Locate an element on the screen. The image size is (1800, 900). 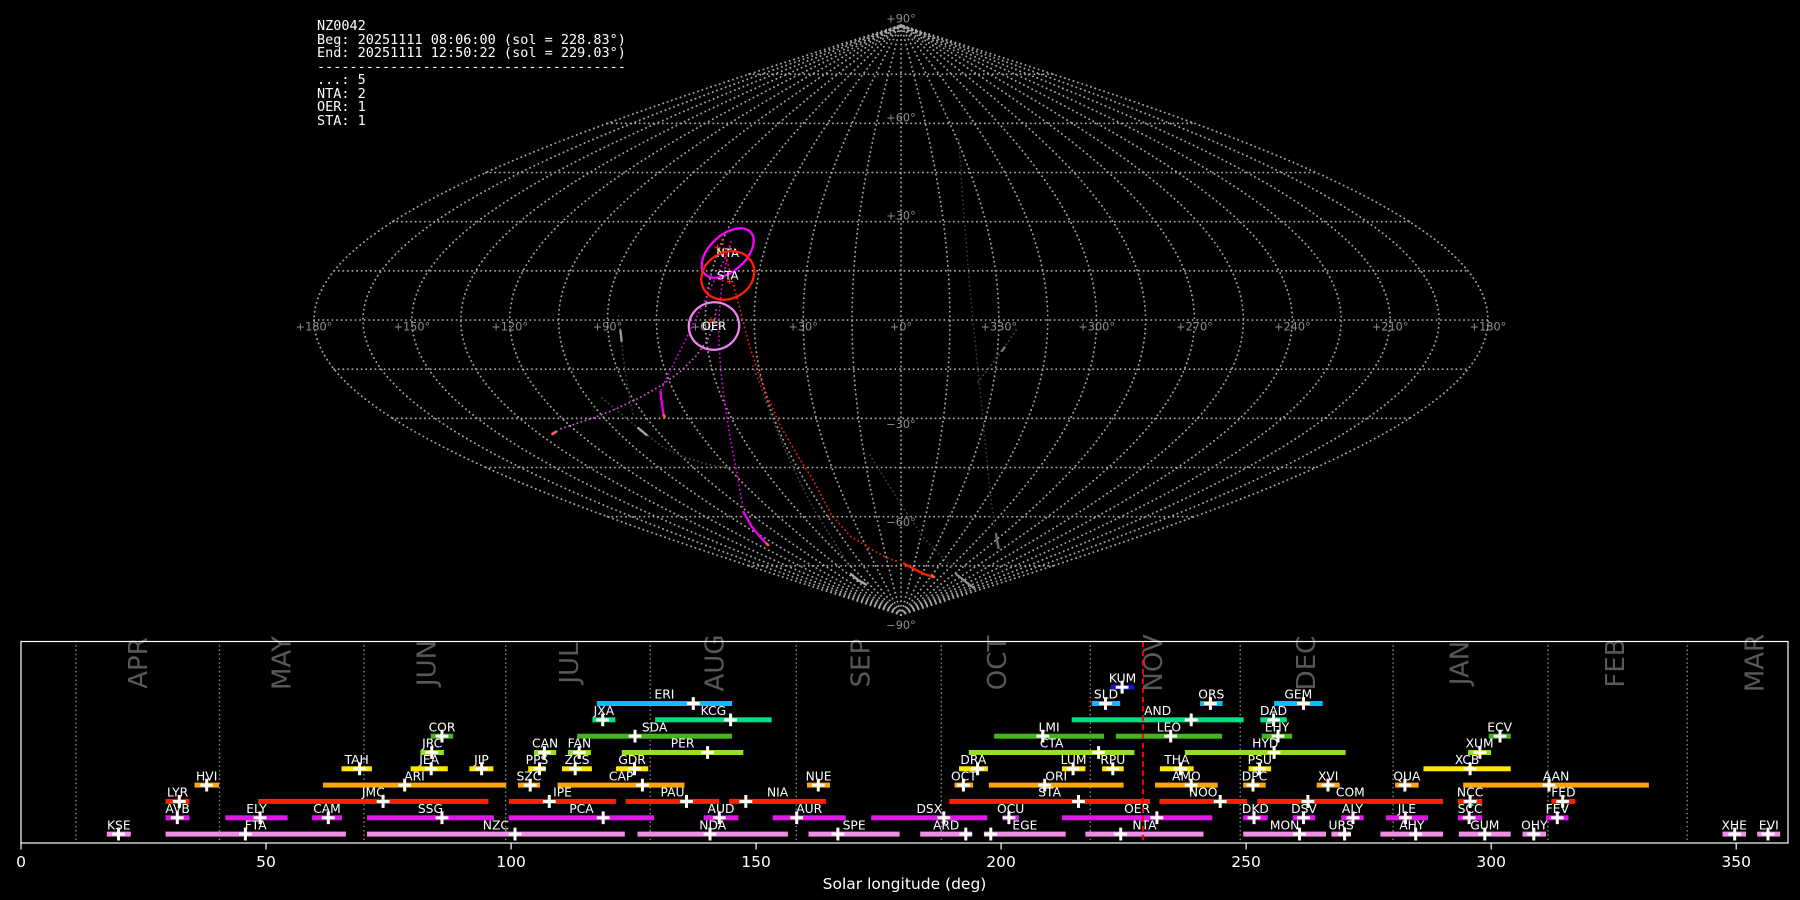
month-label-OCT: OCT is located at coordinates (998, 663).